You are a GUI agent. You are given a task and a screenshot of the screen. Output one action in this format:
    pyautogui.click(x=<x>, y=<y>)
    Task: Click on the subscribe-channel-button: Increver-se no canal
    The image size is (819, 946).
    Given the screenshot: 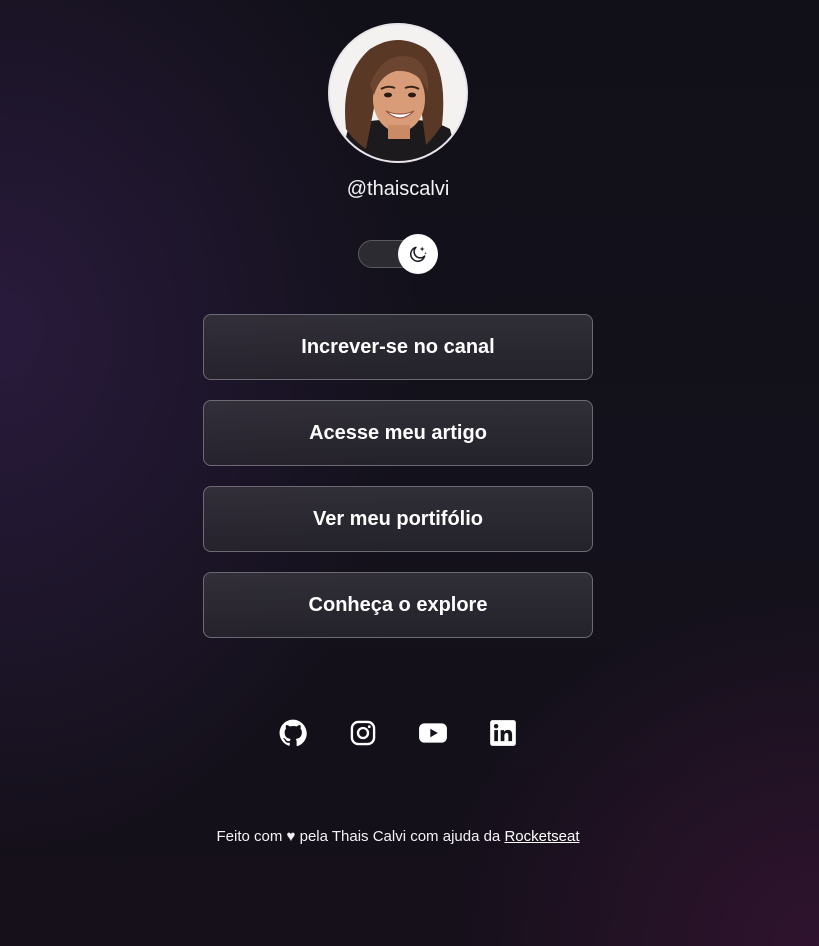 What is the action you would take?
    pyautogui.click(x=398, y=347)
    